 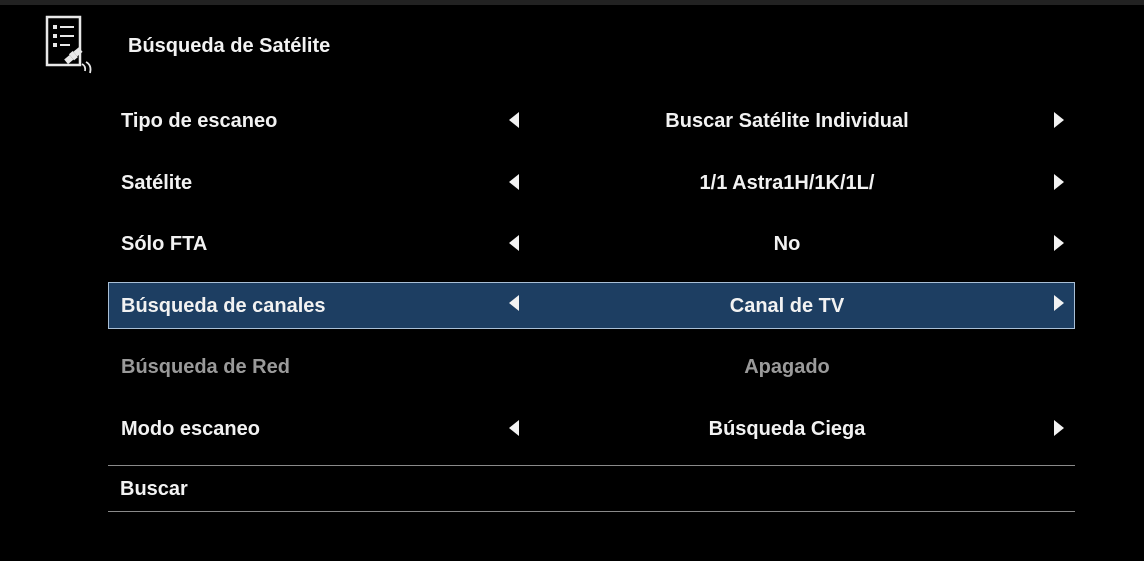 I want to click on row-label: Modo escaneo, so click(x=190, y=428).